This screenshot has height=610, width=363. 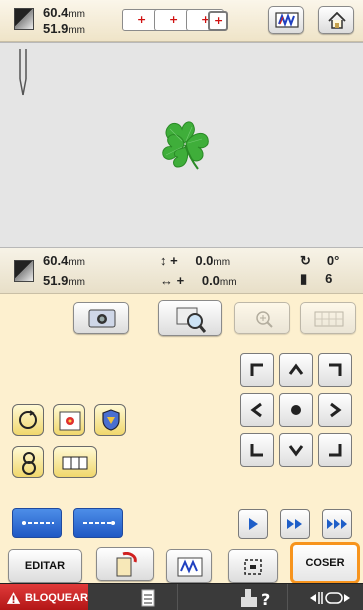 I want to click on needle-mode-icon, so click(x=329, y=597).